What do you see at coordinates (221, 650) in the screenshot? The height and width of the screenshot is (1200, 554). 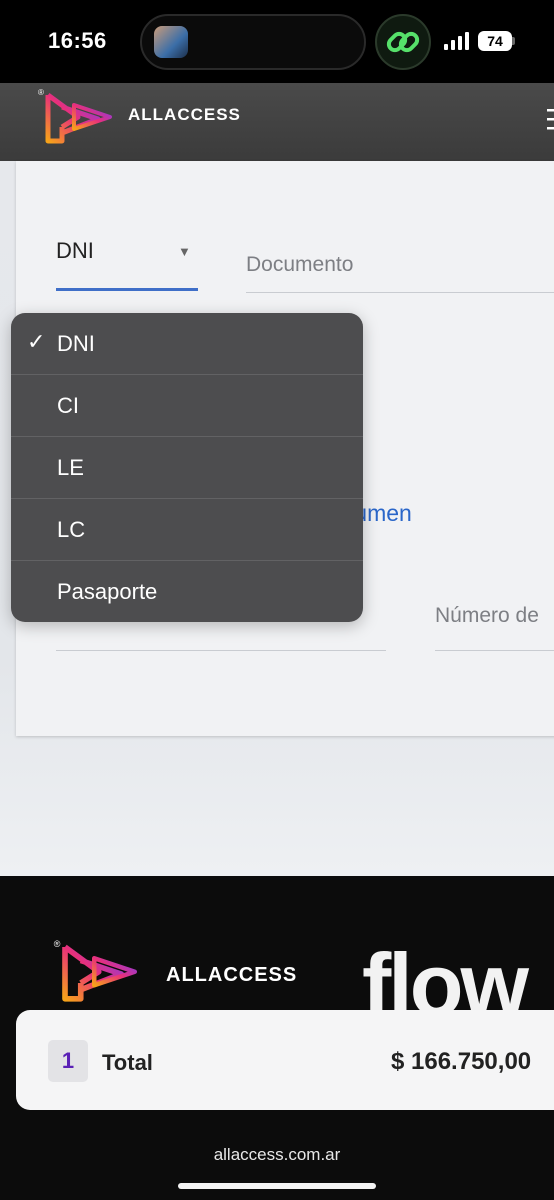 I see `calle-field-underline` at bounding box center [221, 650].